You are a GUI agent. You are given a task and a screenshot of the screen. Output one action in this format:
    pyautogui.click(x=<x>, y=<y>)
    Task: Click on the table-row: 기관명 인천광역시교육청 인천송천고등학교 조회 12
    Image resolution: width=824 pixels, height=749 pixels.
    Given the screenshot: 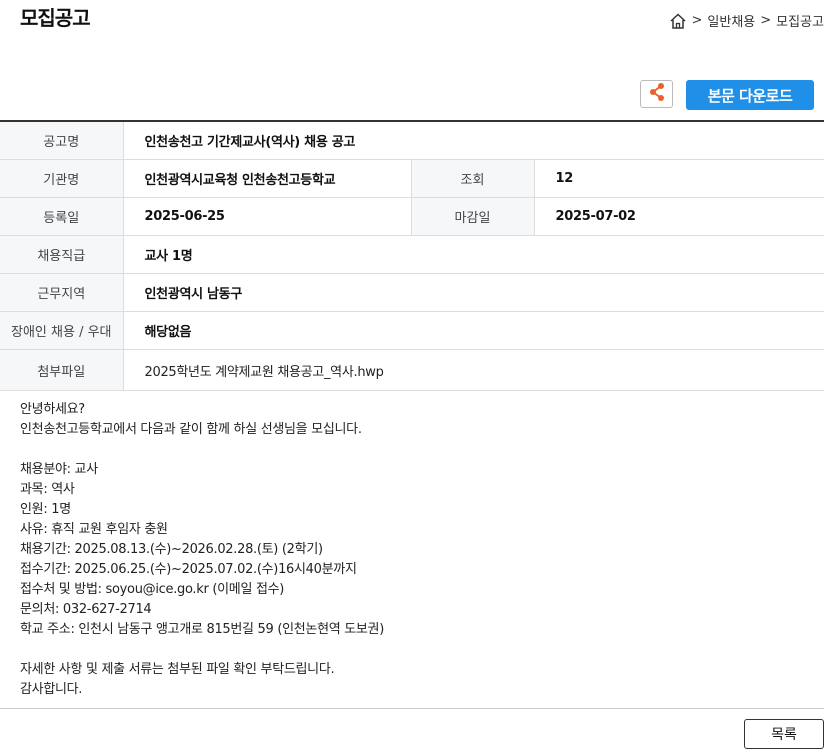 What is the action you would take?
    pyautogui.click(x=412, y=178)
    